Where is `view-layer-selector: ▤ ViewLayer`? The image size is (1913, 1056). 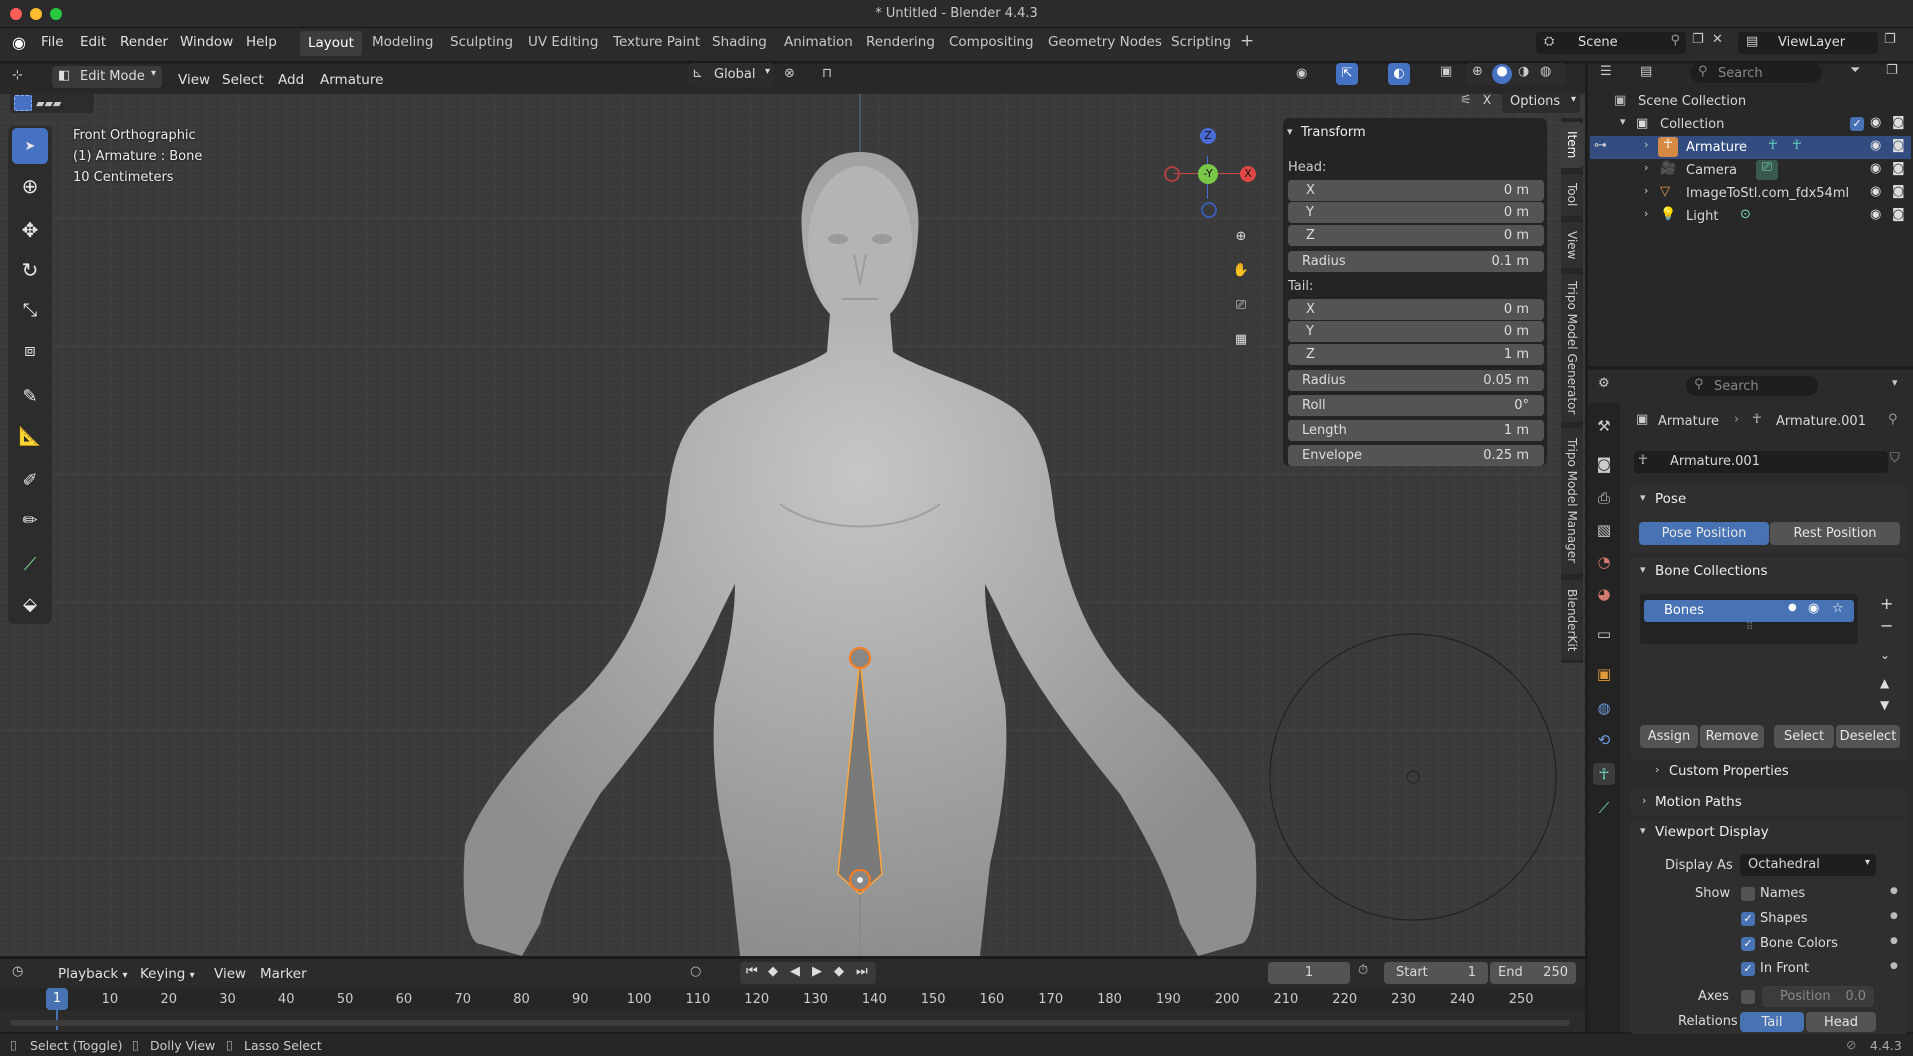 view-layer-selector: ▤ ViewLayer is located at coordinates (1808, 43).